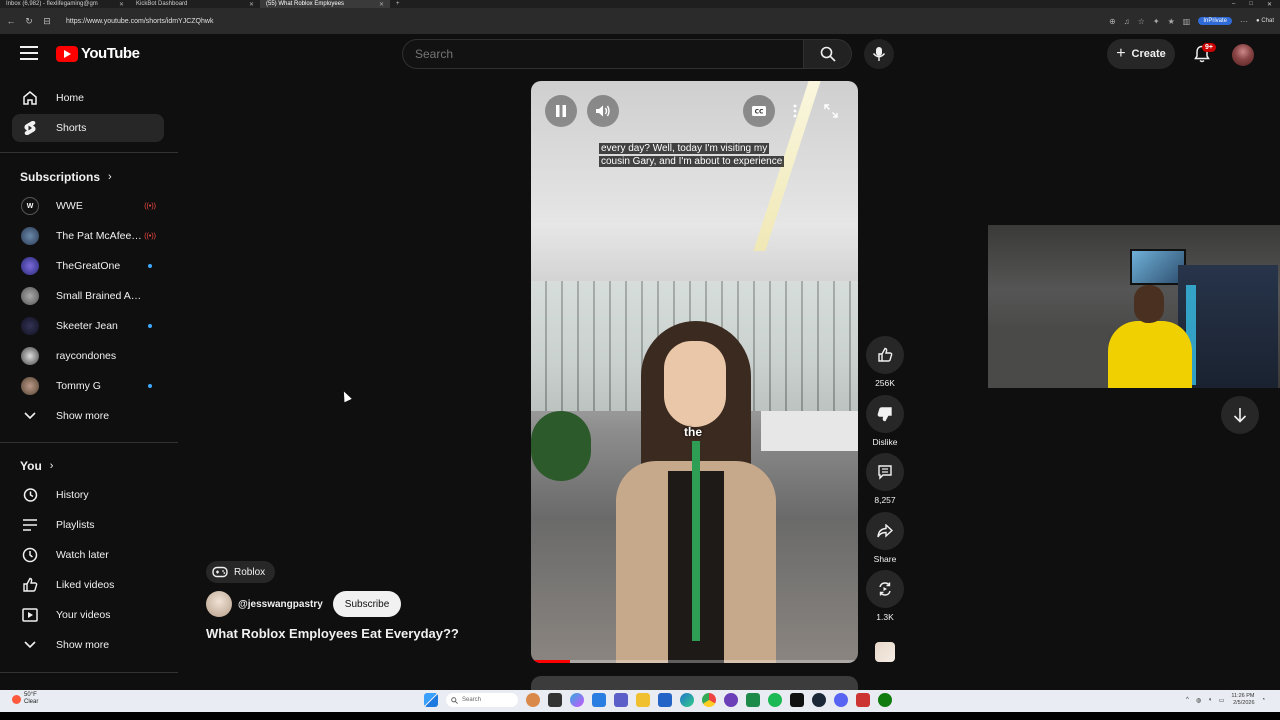 The width and height of the screenshot is (1280, 720). What do you see at coordinates (88, 266) in the screenshot?
I see `sidebar-subscription-thegreatone: TheGreatOne` at bounding box center [88, 266].